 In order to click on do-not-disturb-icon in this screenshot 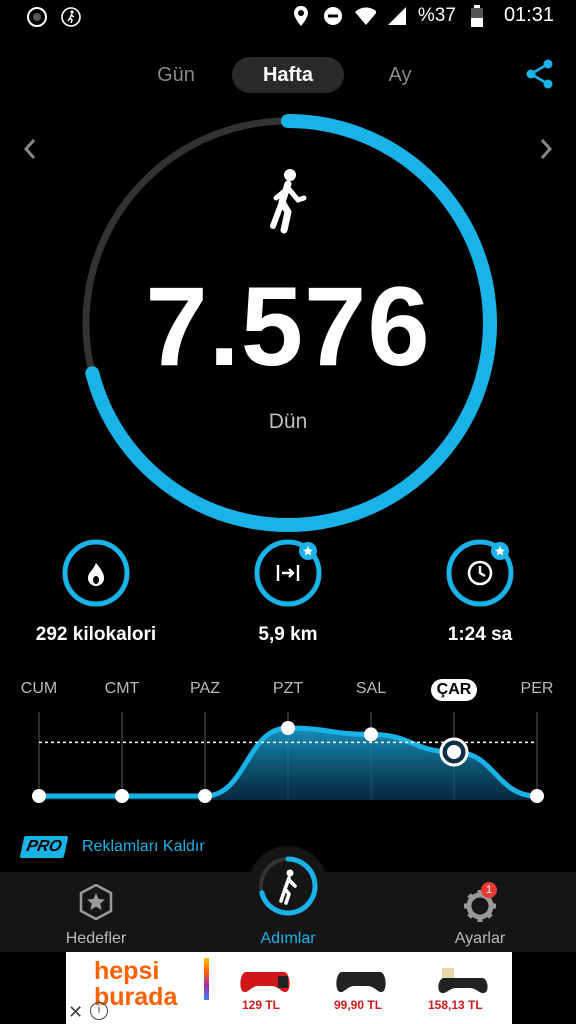, I will do `click(333, 16)`.